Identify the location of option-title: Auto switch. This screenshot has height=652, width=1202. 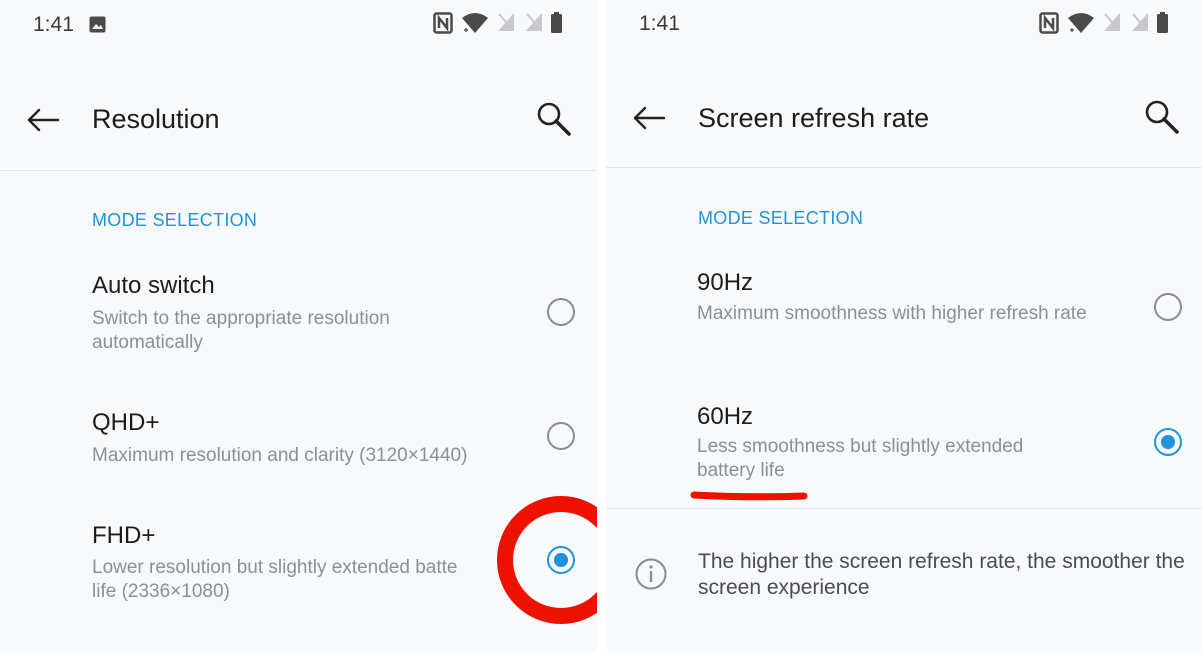
(153, 285).